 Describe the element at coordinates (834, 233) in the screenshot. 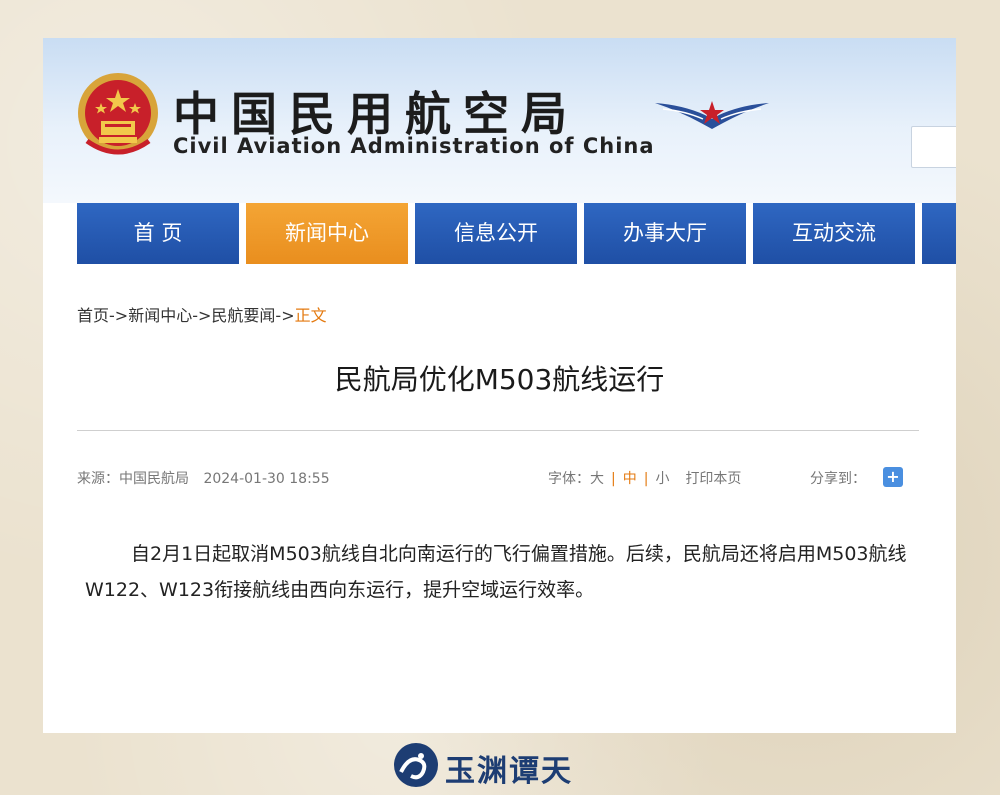

I see `nav-item-interaction: 互动交流` at that location.